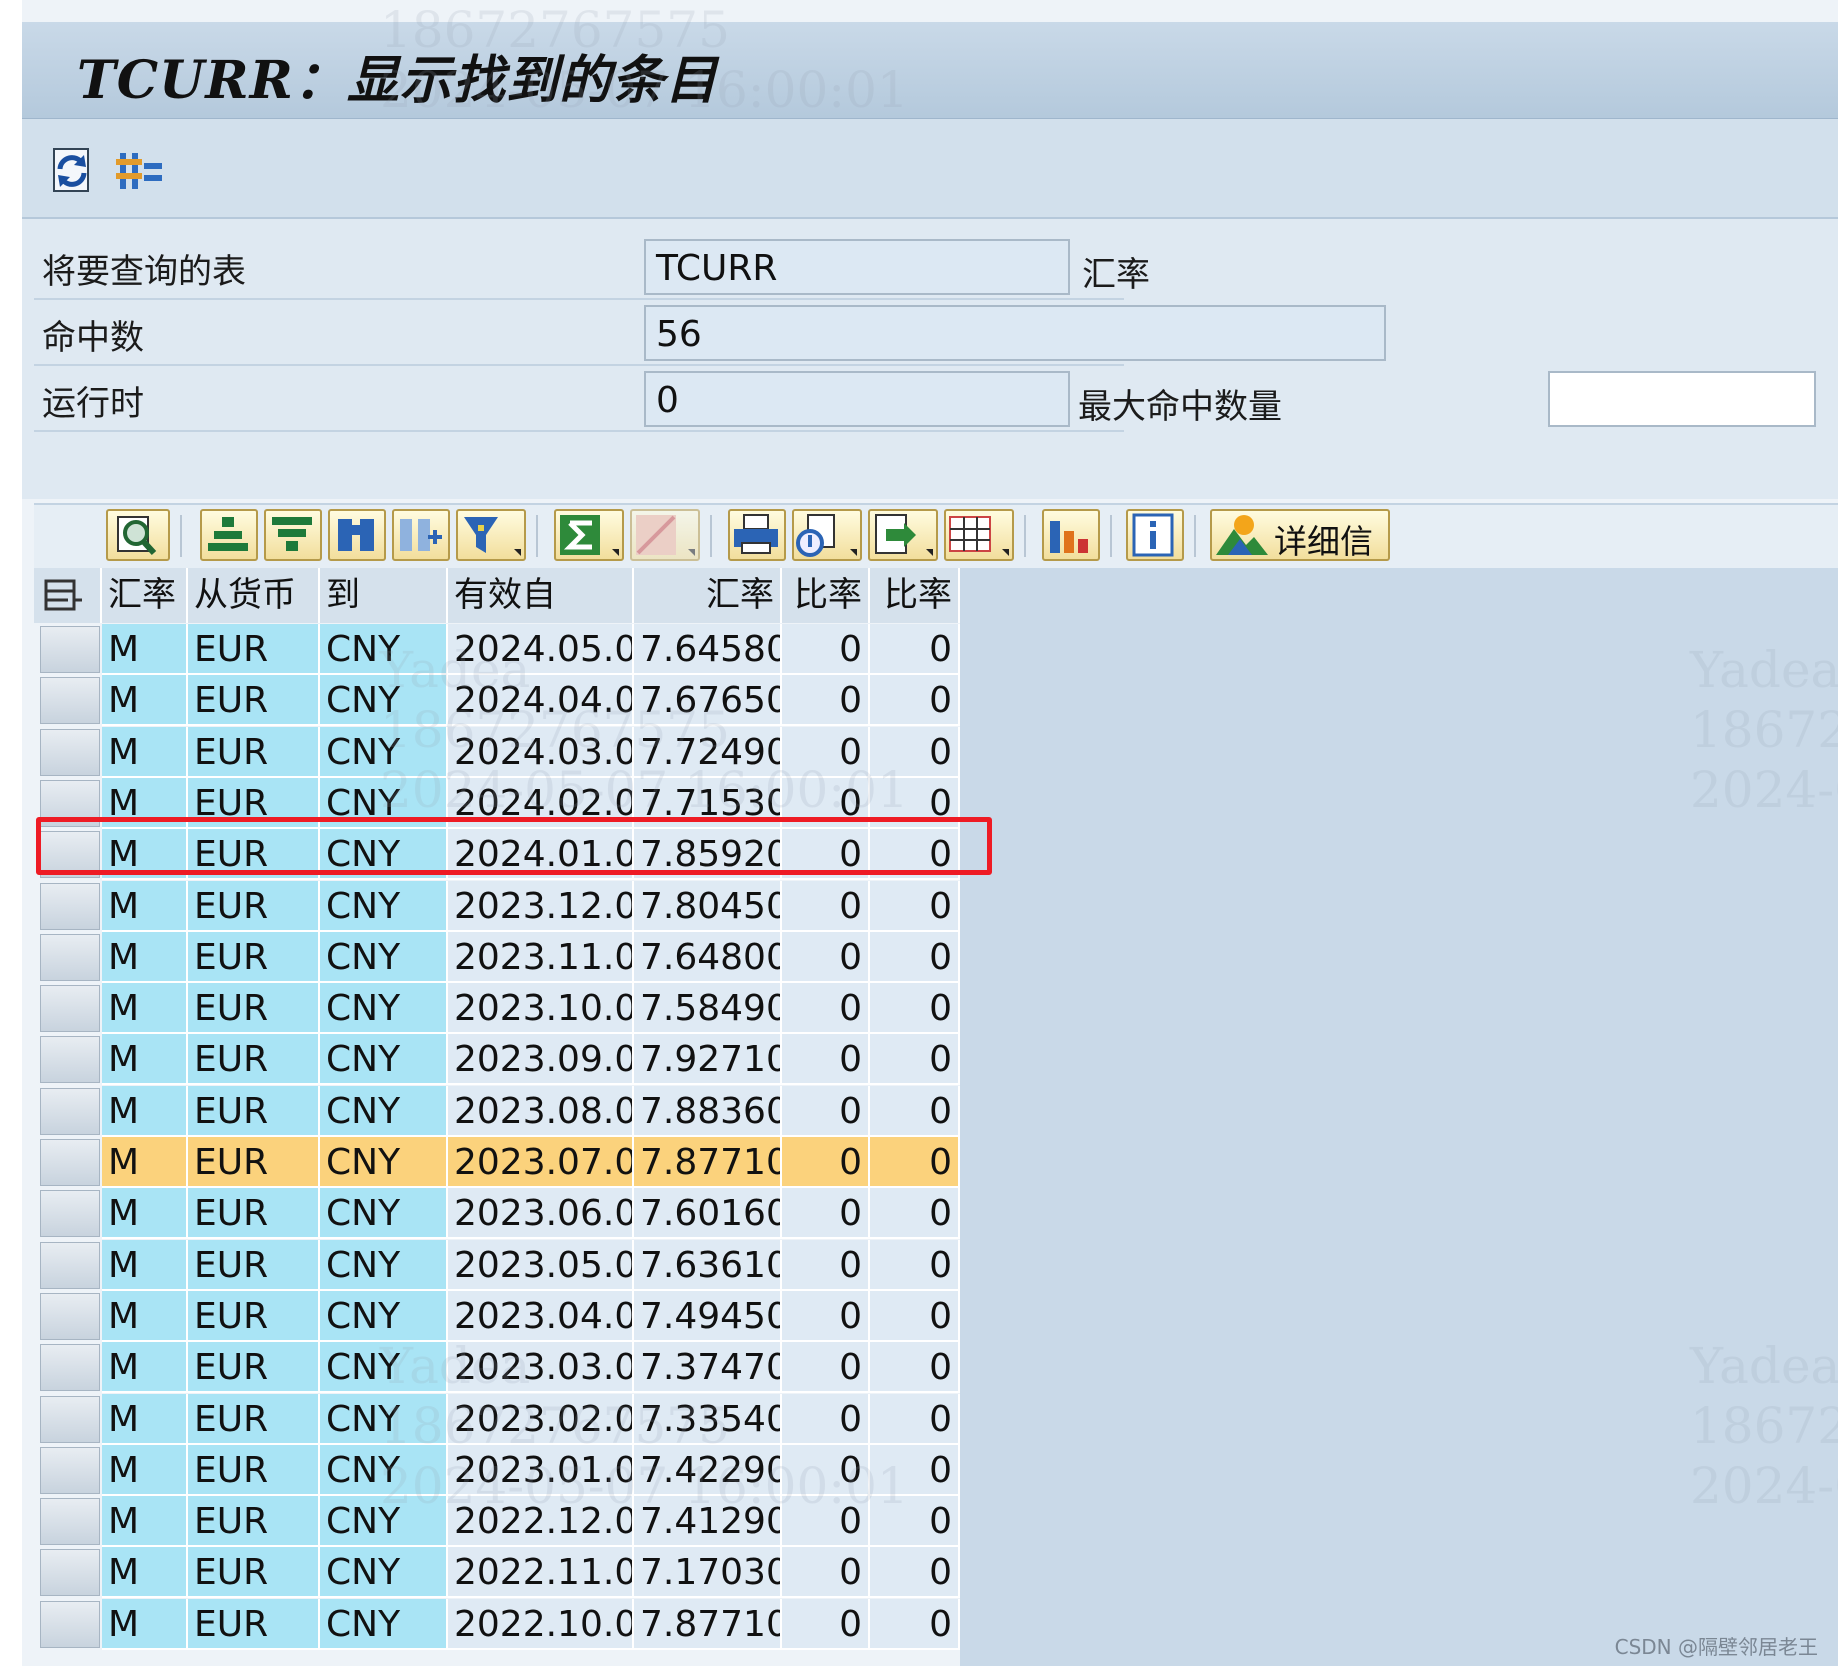  Describe the element at coordinates (357, 535) in the screenshot. I see `find-button` at that location.